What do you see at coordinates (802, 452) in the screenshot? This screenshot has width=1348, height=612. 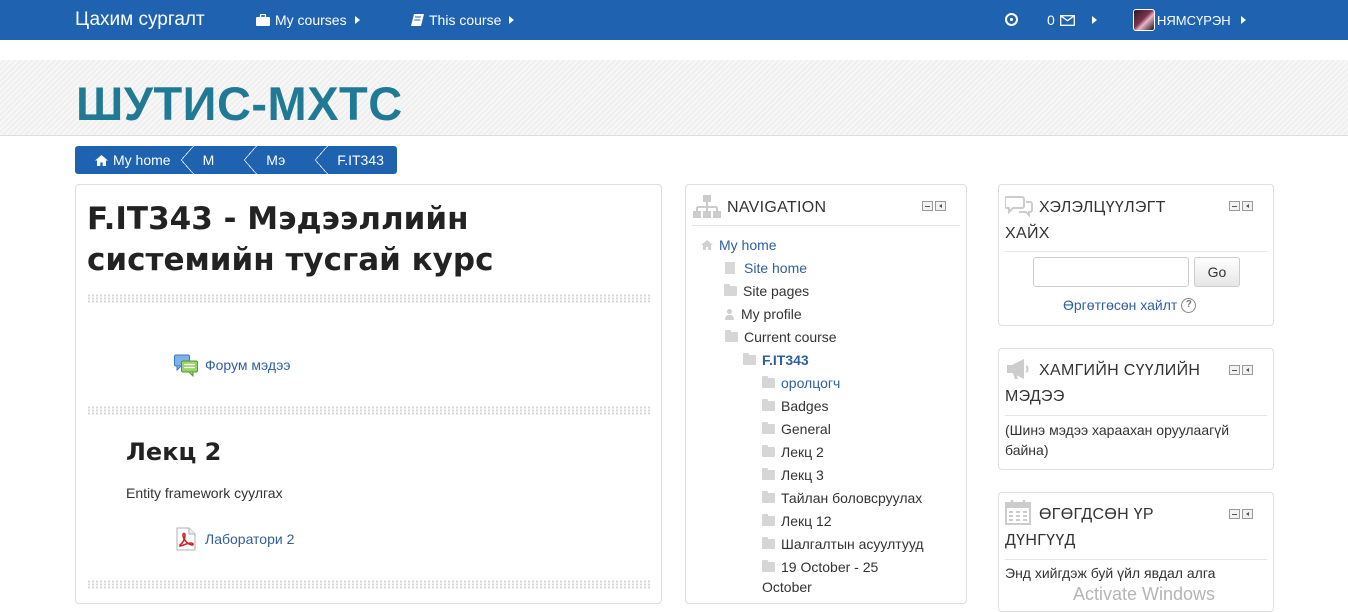 I see `nav-label: Лекц 2` at bounding box center [802, 452].